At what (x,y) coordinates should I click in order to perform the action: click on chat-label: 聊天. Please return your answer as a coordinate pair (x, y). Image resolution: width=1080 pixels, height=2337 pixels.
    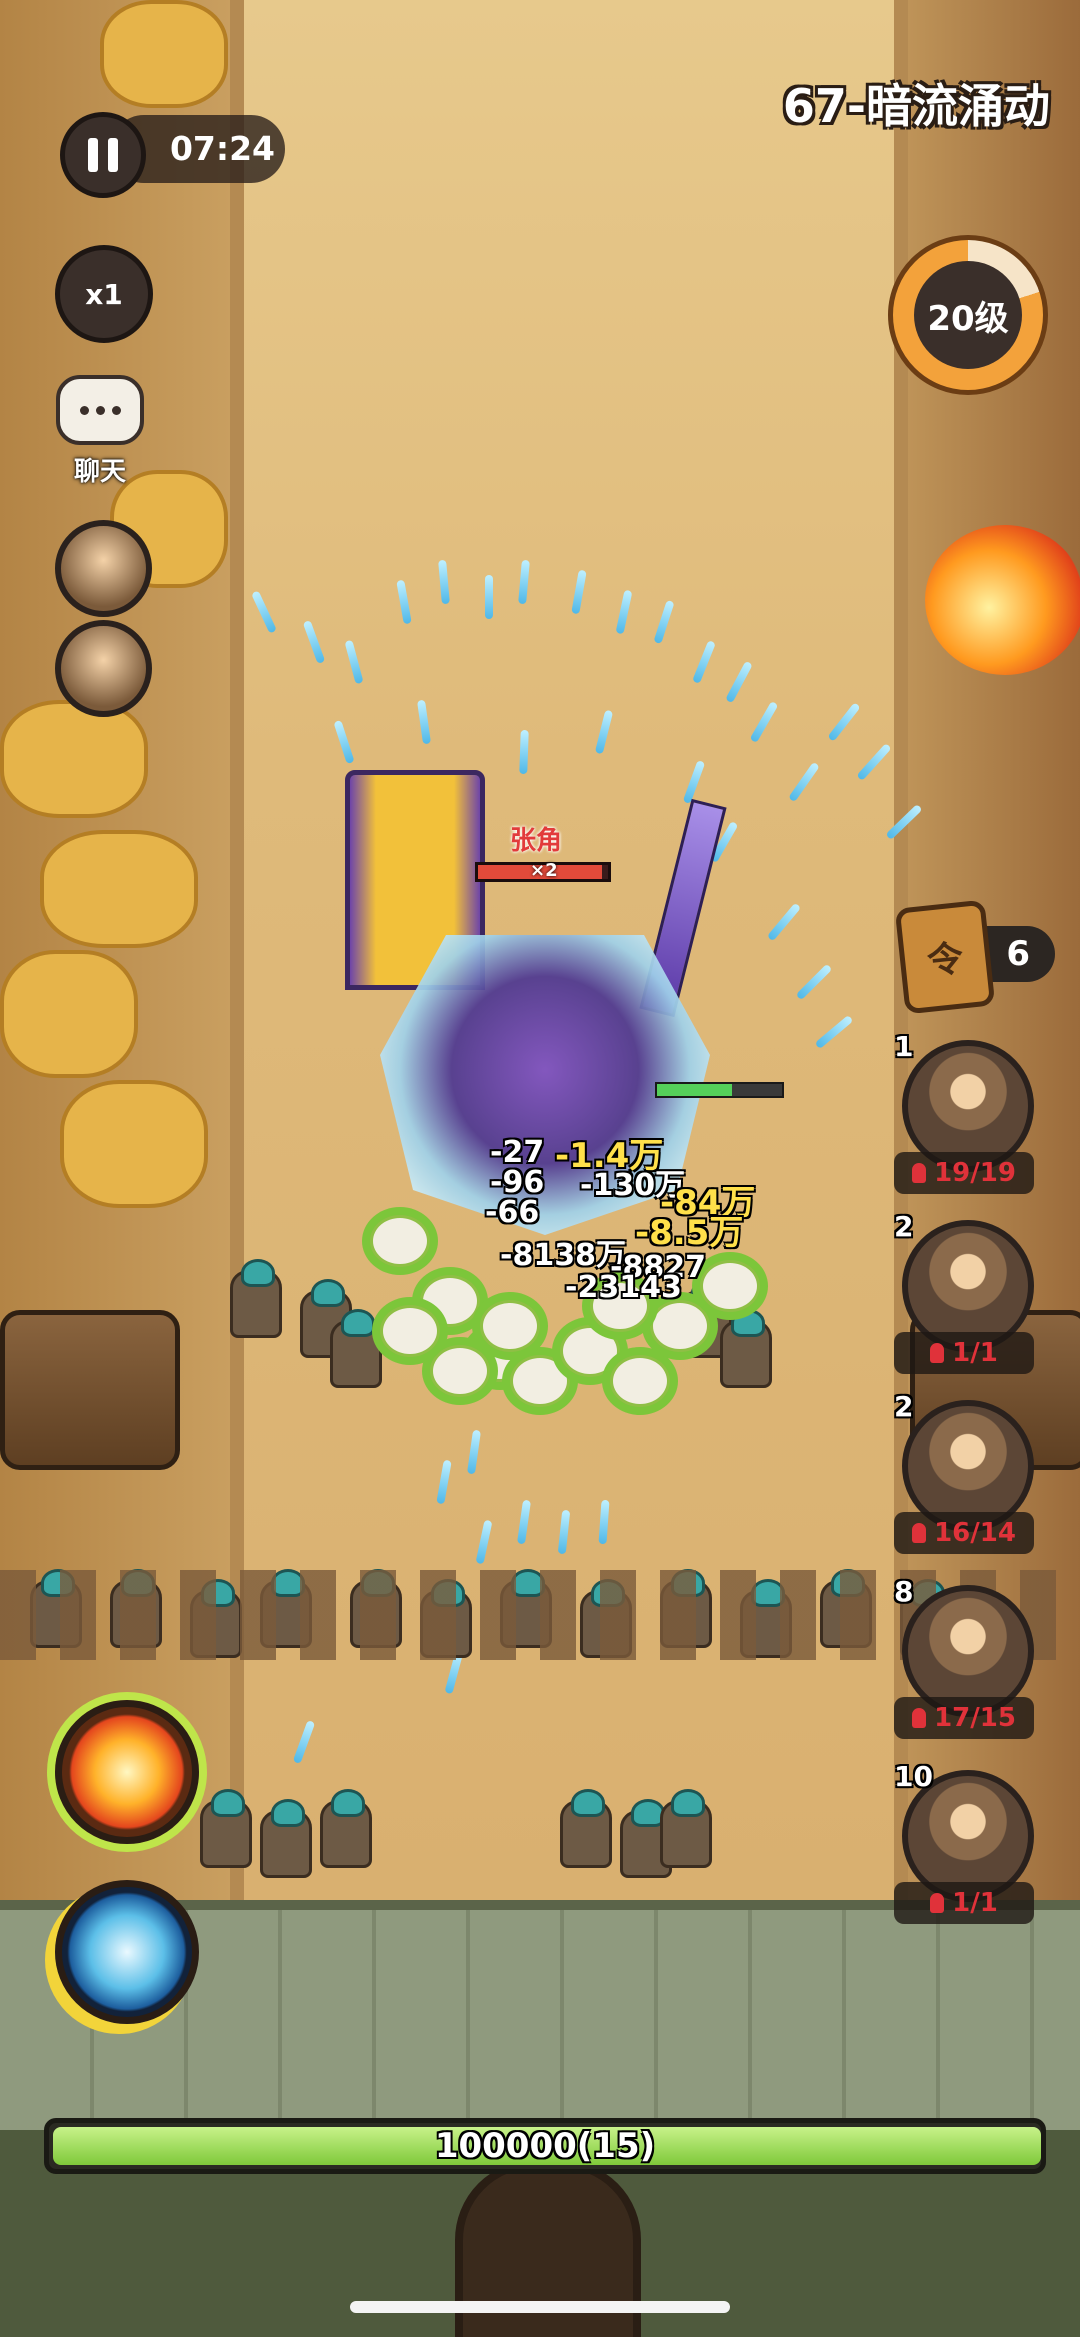
    Looking at the image, I should click on (99, 472).